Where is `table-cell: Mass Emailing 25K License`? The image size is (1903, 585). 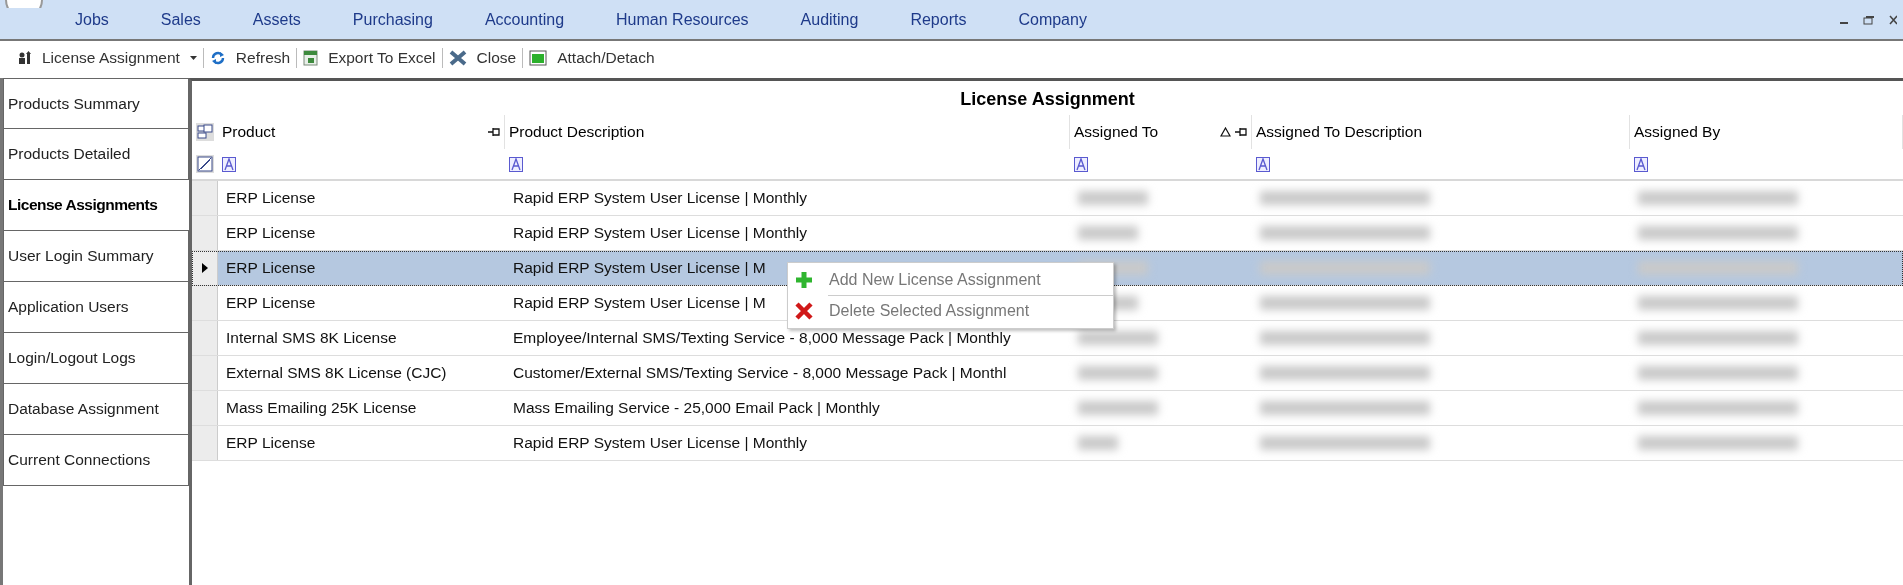 table-cell: Mass Emailing 25K License is located at coordinates (321, 408).